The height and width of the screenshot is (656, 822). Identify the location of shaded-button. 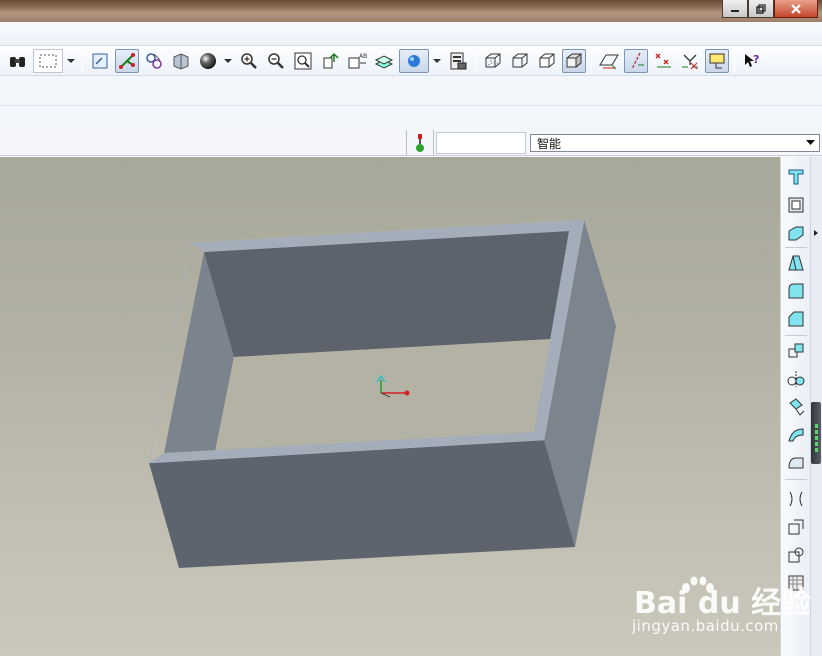
(574, 60).